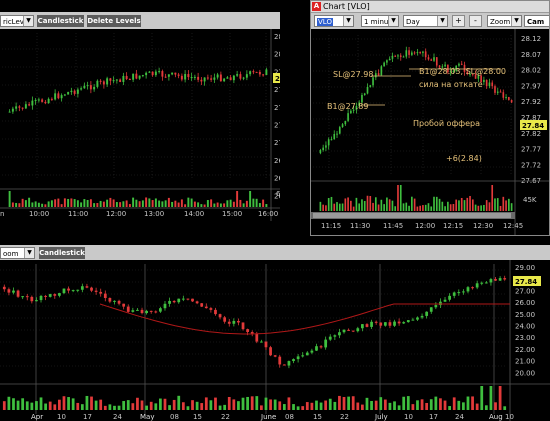 The image size is (550, 421). I want to click on price-tick-label: 27.00, so click(277, 143).